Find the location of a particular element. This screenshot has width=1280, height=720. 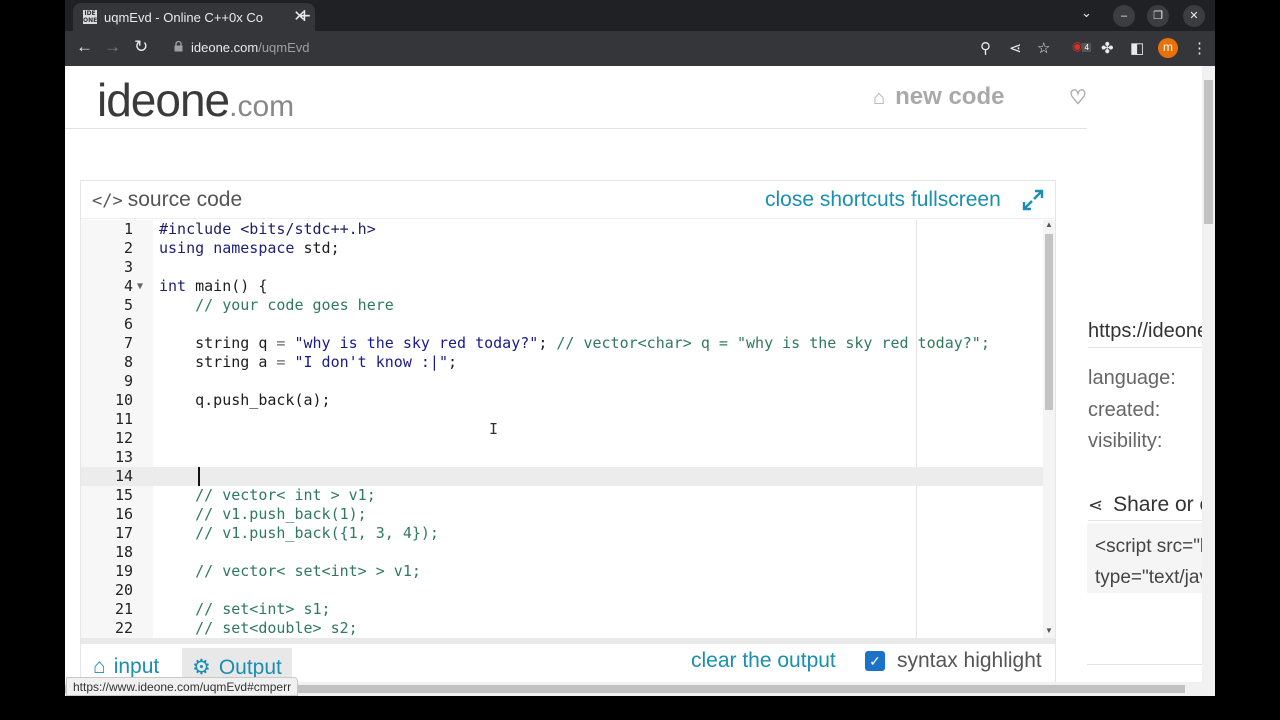

nav-new-code: ⌂ new code is located at coordinates (938, 97).